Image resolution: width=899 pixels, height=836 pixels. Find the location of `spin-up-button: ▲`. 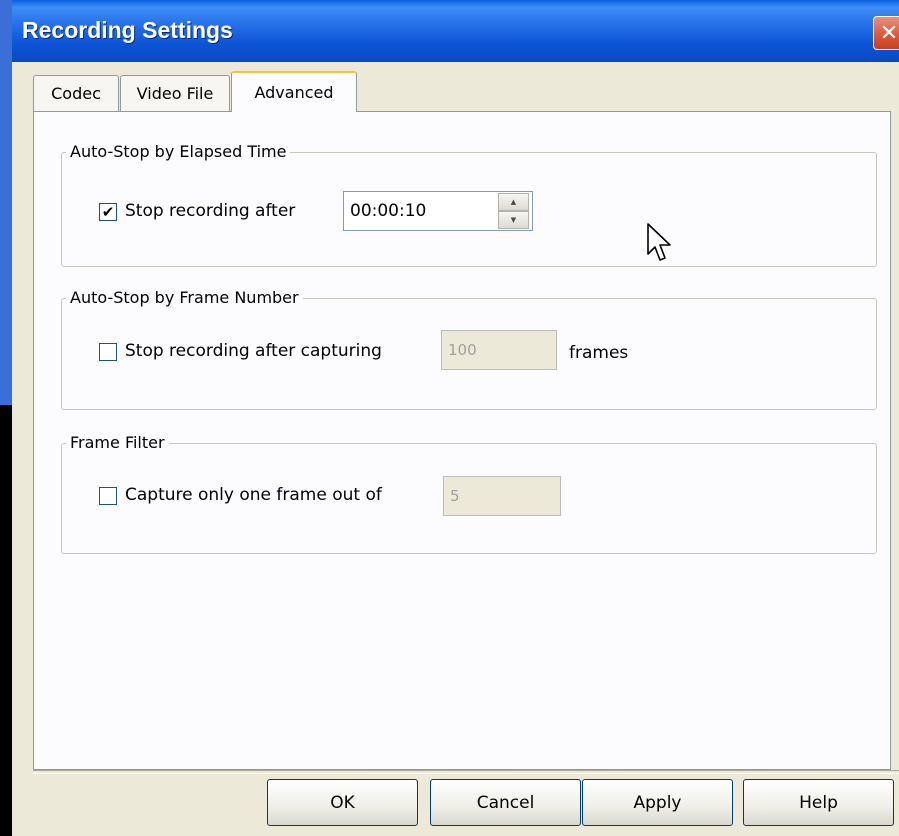

spin-up-button: ▲ is located at coordinates (513, 202).